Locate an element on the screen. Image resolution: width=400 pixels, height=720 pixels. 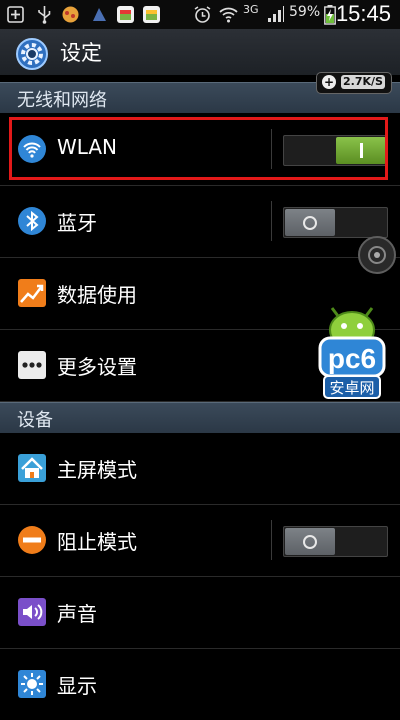
watermark-sub: 安卓网 is located at coordinates (351, 388).